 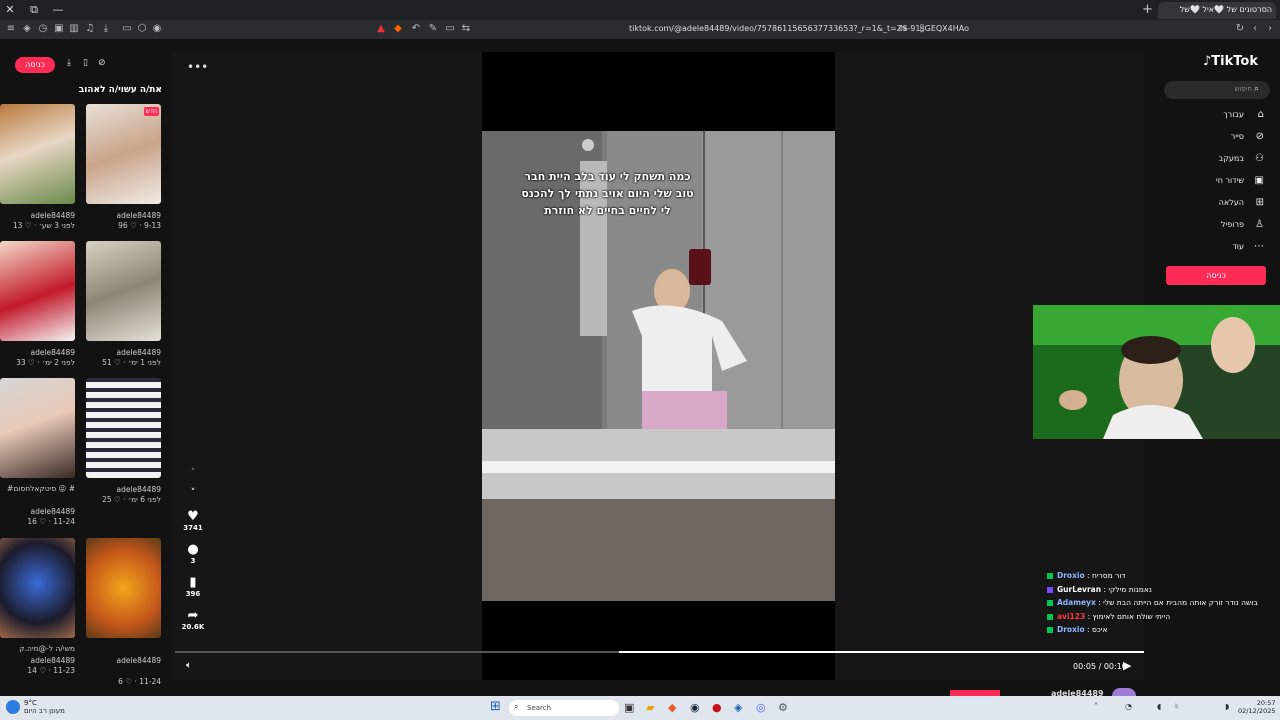 What do you see at coordinates (650, 707) in the screenshot?
I see `file-explorer-icon: ▰` at bounding box center [650, 707].